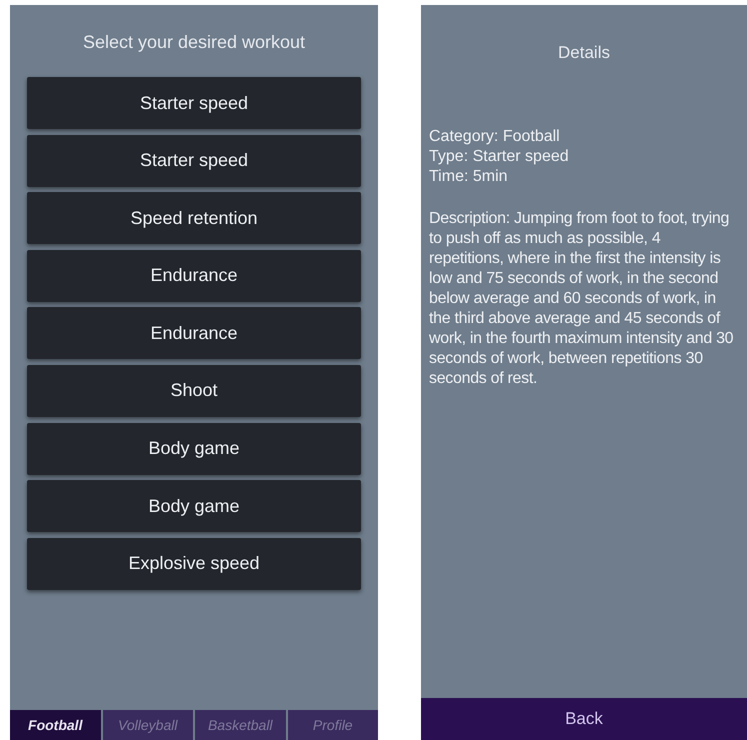  I want to click on workout-button: Shoot, so click(194, 390).